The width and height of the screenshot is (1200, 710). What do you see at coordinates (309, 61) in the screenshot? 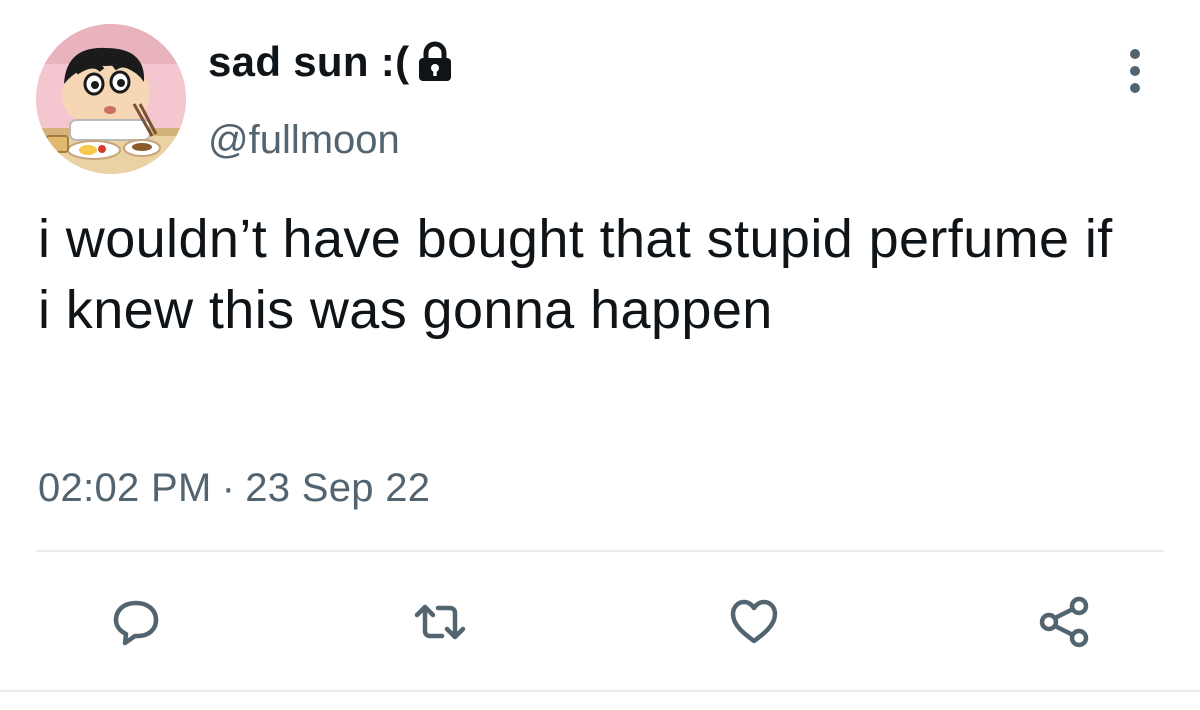
I see `display-name-text: sad sun :(` at bounding box center [309, 61].